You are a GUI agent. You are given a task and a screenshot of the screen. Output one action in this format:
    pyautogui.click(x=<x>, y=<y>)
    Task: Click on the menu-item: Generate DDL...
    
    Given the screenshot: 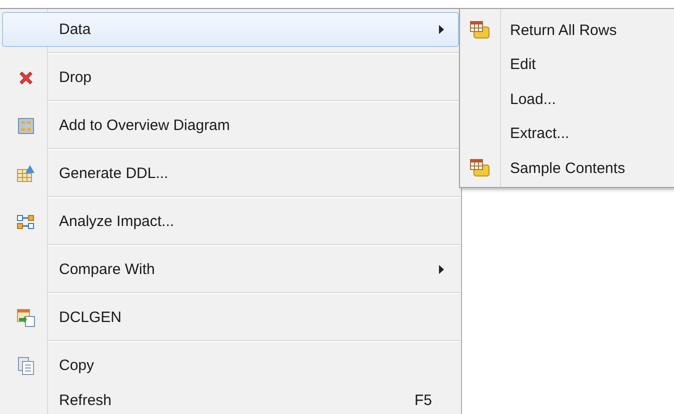 What is the action you would take?
    pyautogui.click(x=230, y=173)
    